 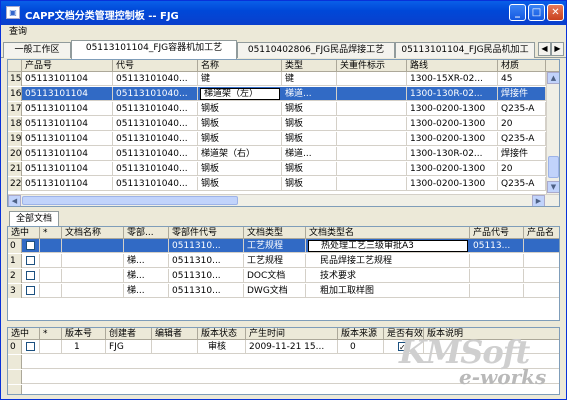 I want to click on cell-prod-code, so click(x=497, y=276).